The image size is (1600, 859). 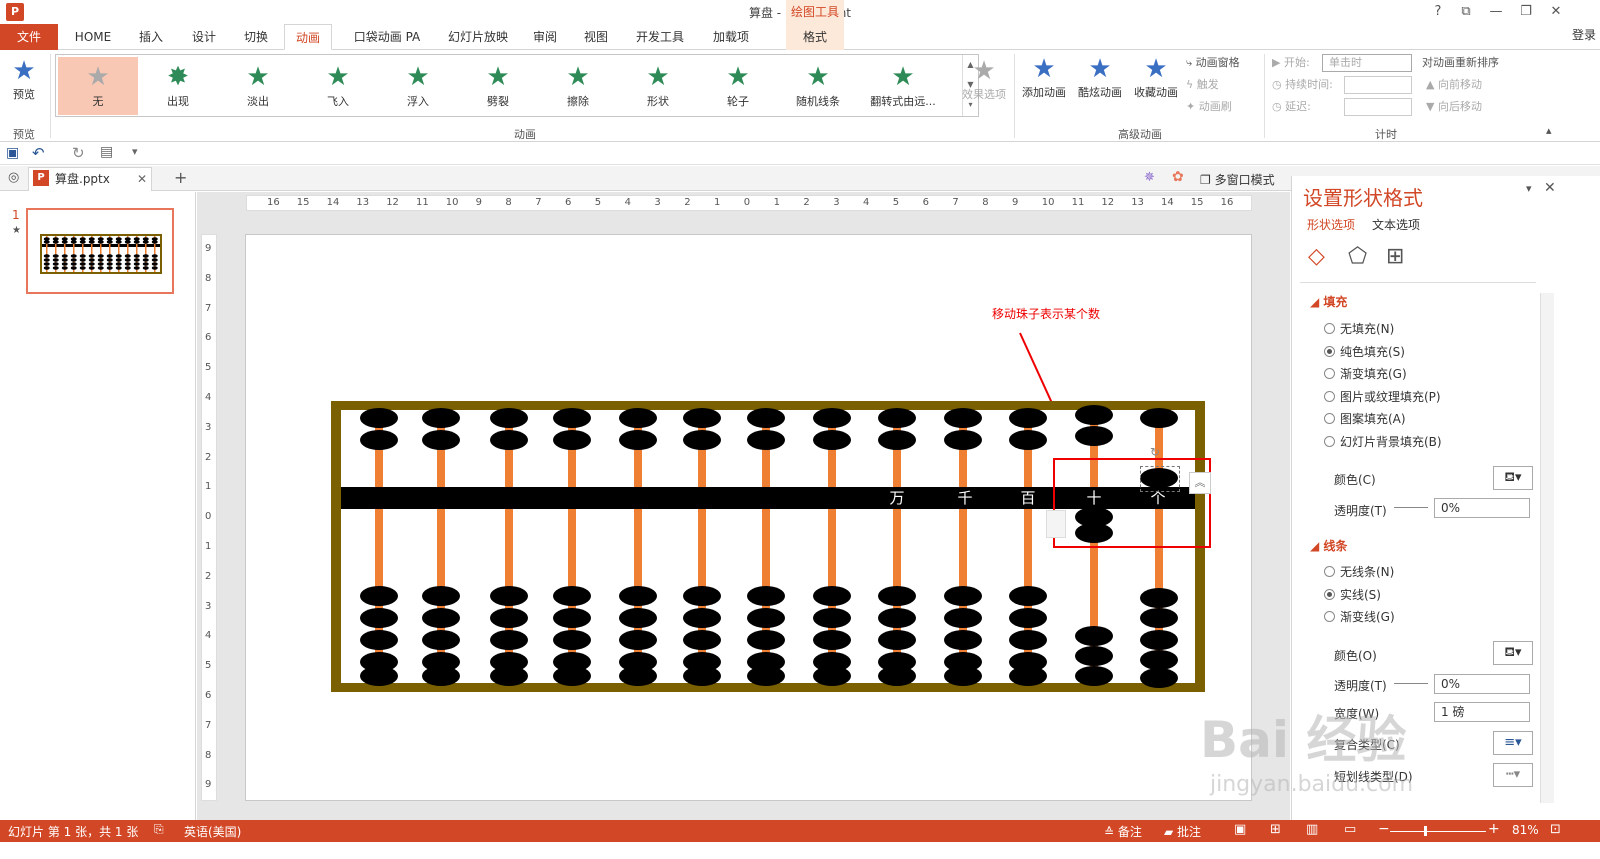 I want to click on animation-random-bars: ★ 随机线条, so click(x=818, y=86).